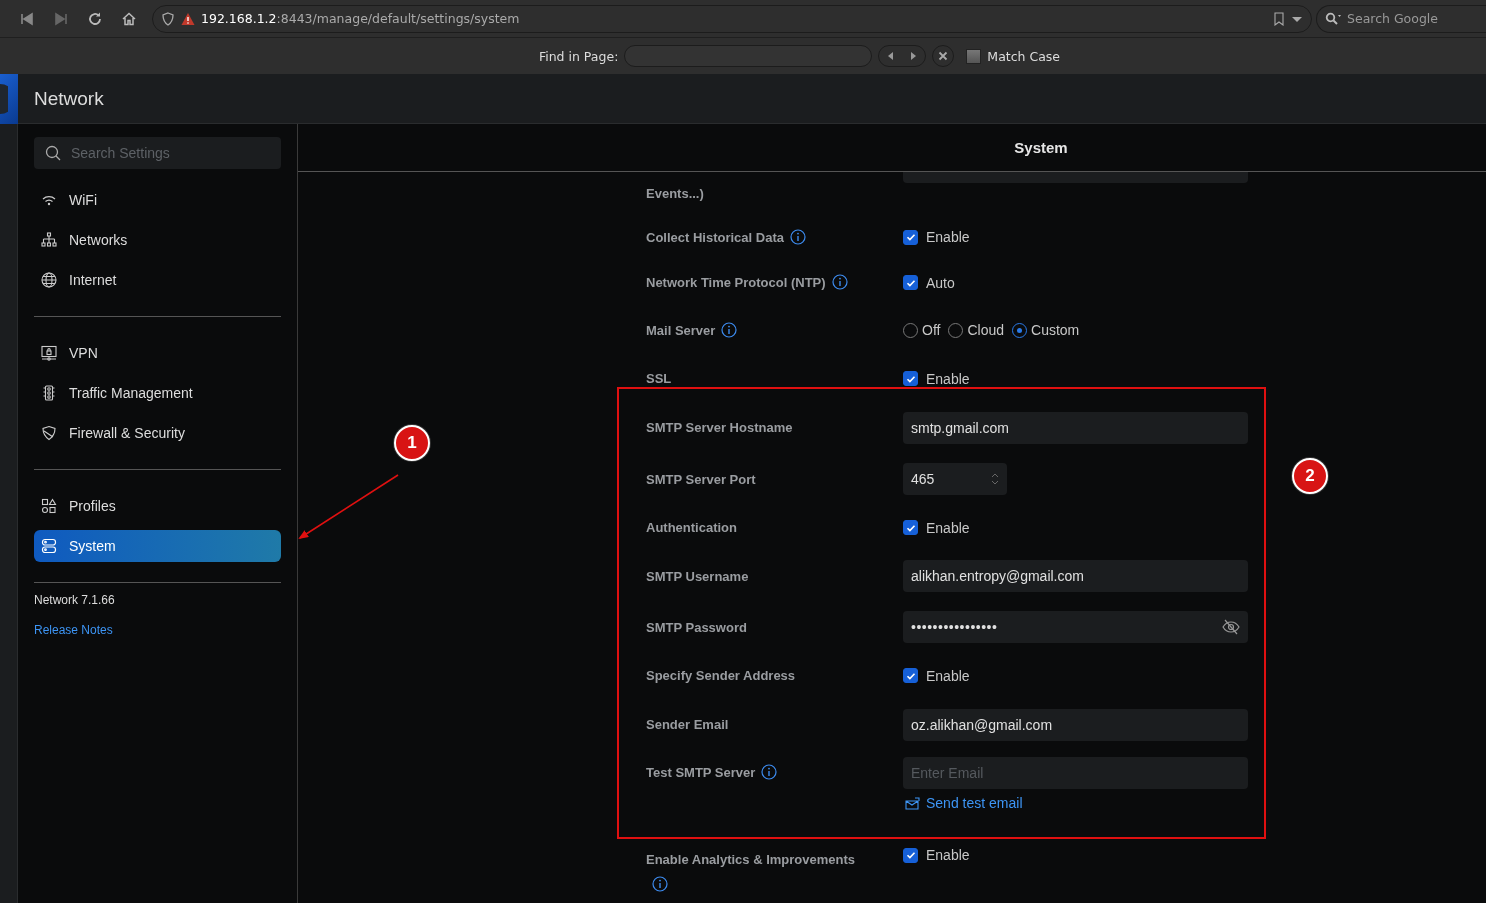 Image resolution: width=1486 pixels, height=903 pixels. Describe the element at coordinates (659, 379) in the screenshot. I see `setting-label: SSL` at that location.